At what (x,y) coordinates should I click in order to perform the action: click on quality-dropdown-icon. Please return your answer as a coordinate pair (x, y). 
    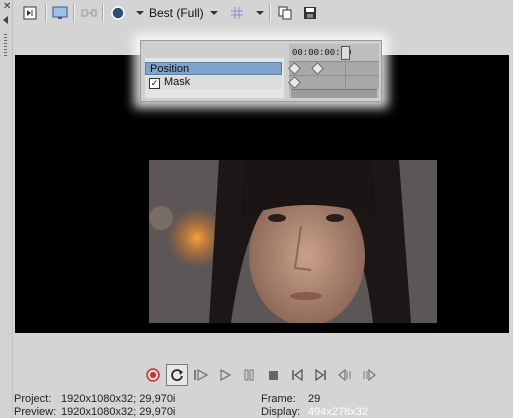
    Looking at the image, I should click on (214, 13).